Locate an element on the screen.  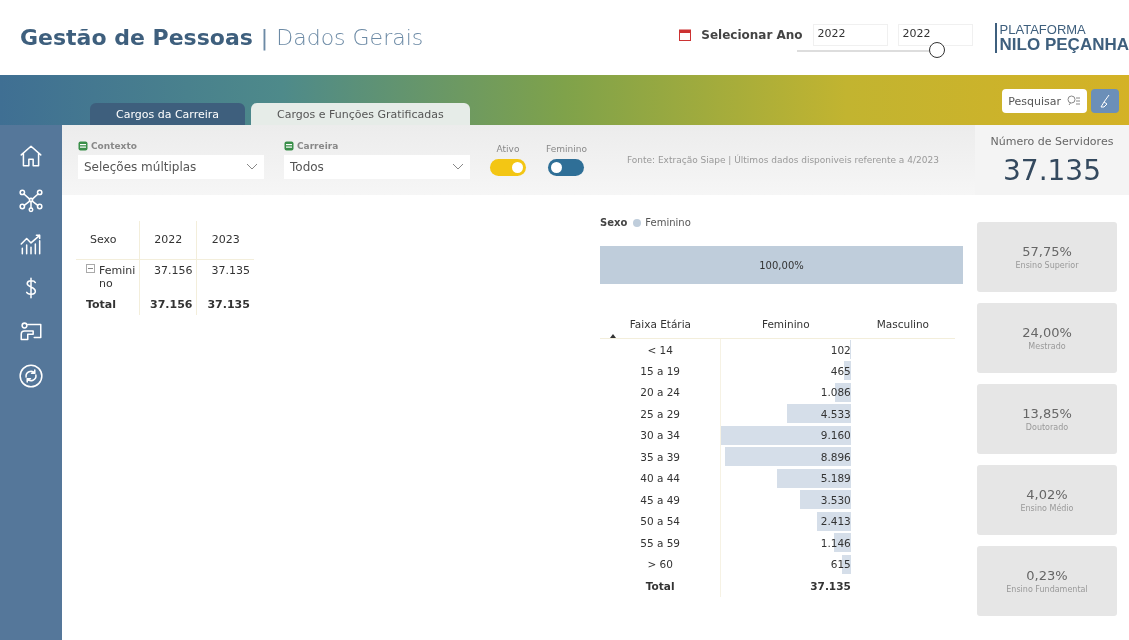
dropdown-label: Carreira is located at coordinates (318, 146).